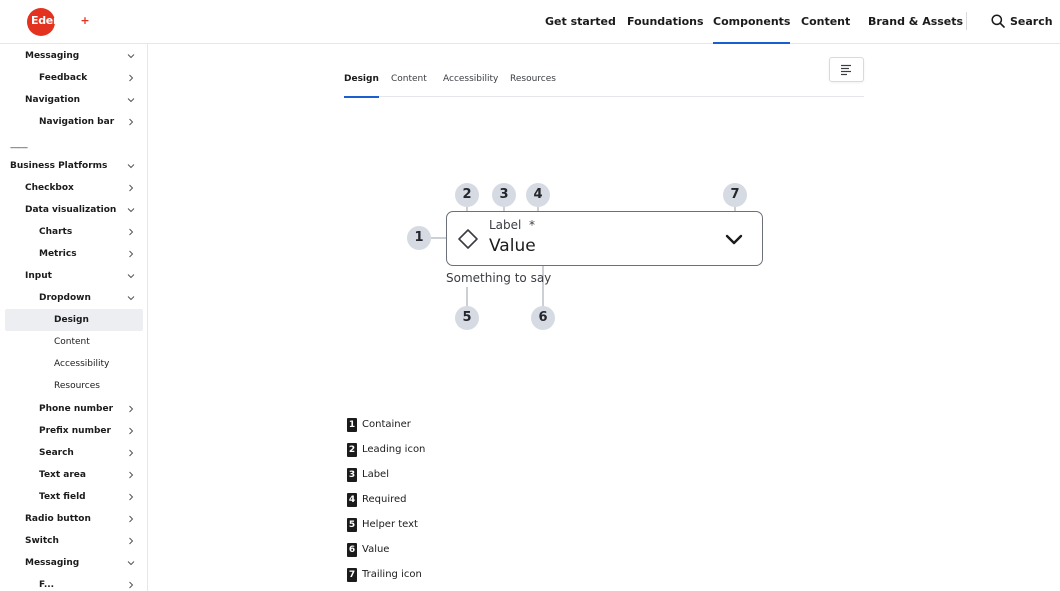 This screenshot has width=1060, height=591. What do you see at coordinates (846, 69) in the screenshot?
I see `table-of-contents-button` at bounding box center [846, 69].